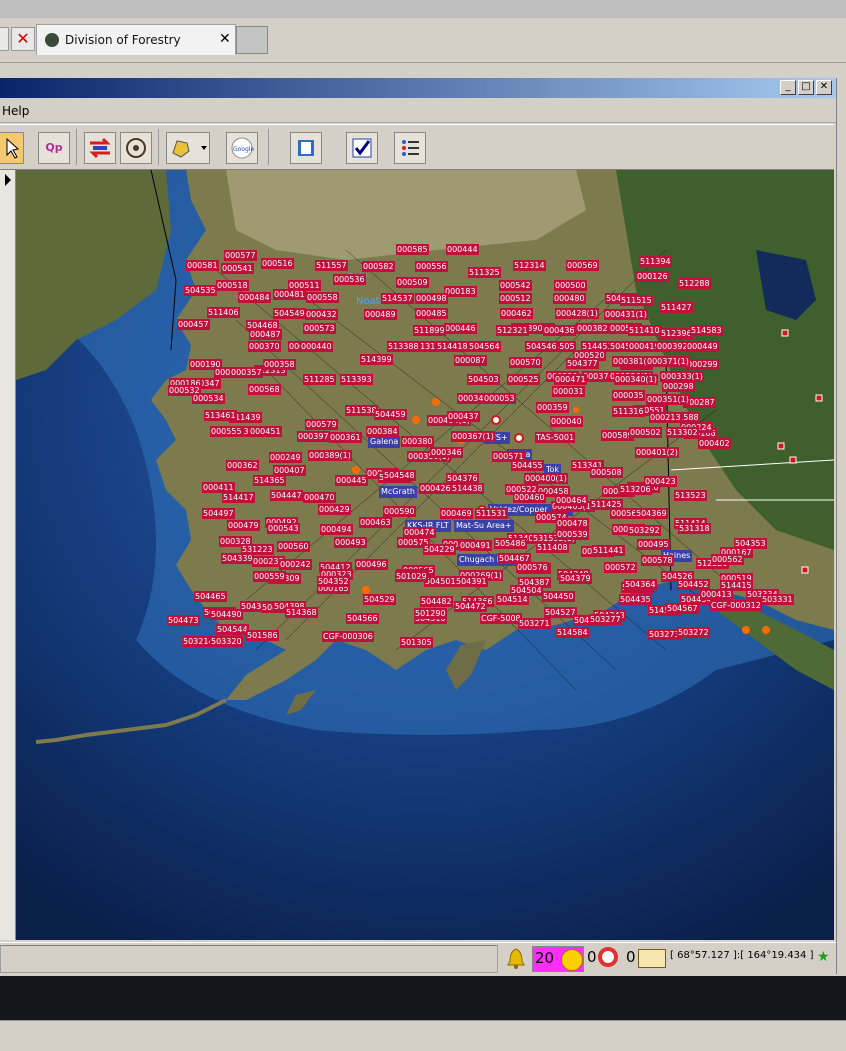 This screenshot has width=846, height=1051. Describe the element at coordinates (605, 619) in the screenshot. I see `fire-id-label: 503277` at that location.